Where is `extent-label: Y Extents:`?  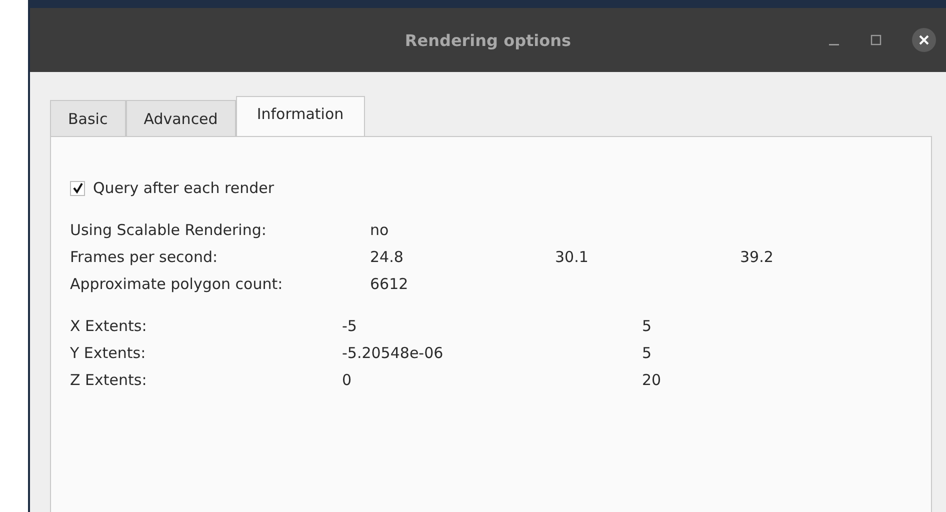
extent-label: Y Extents: is located at coordinates (108, 353).